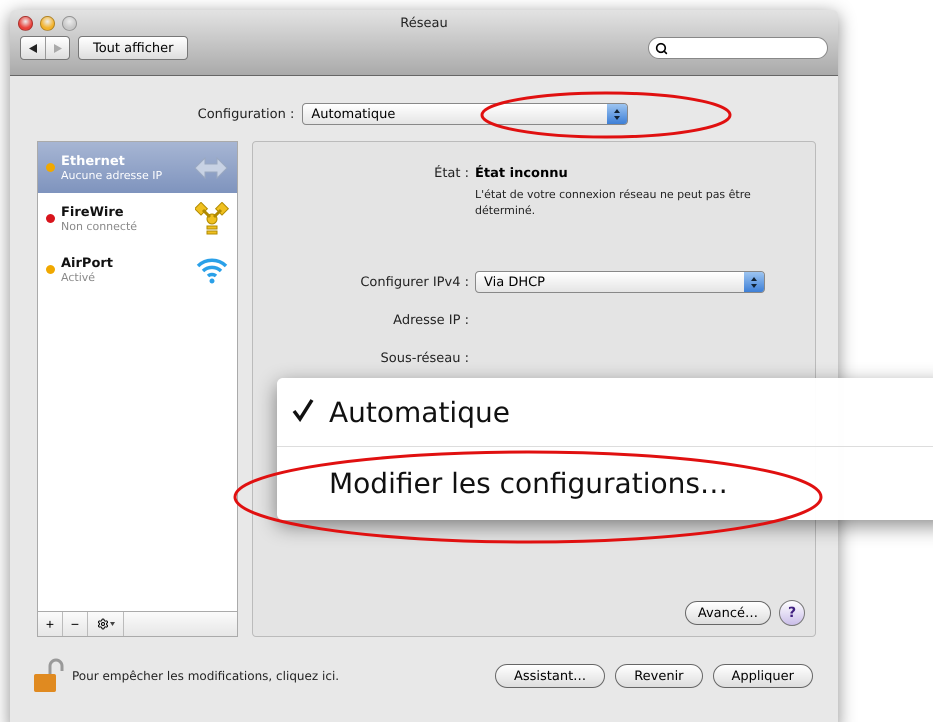 This screenshot has height=722, width=933. What do you see at coordinates (58, 48) in the screenshot?
I see `right-triangle-icon` at bounding box center [58, 48].